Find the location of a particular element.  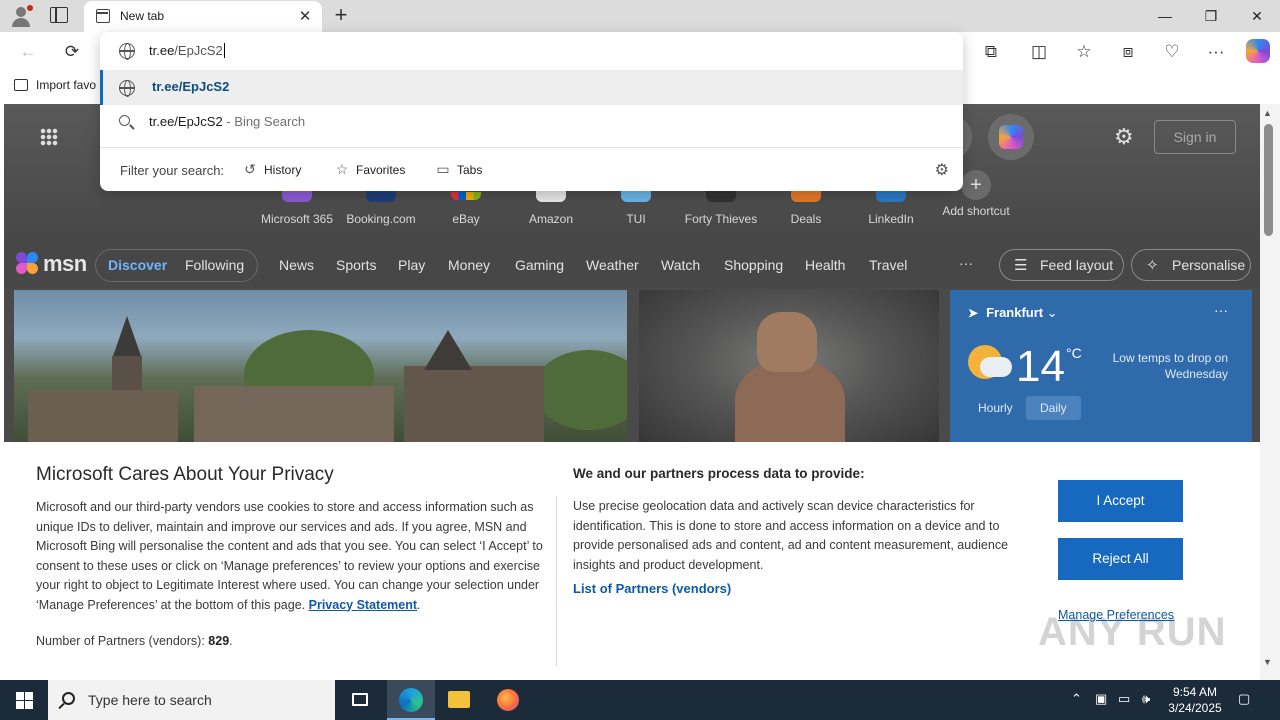

nav-shopping: Shopping is located at coordinates (753, 265).